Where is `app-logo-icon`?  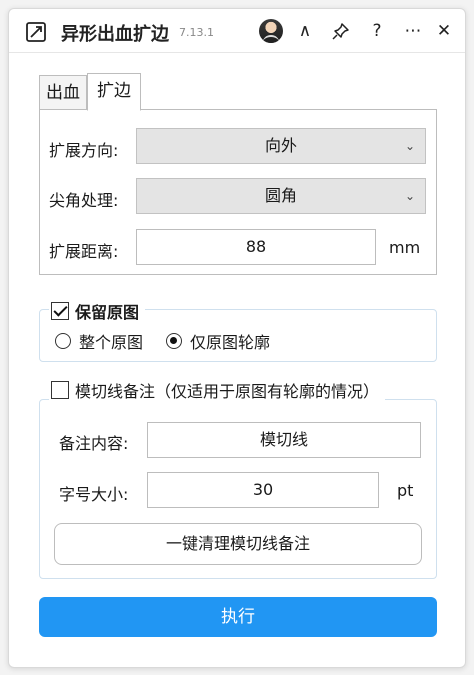
app-logo-icon is located at coordinates (36, 32).